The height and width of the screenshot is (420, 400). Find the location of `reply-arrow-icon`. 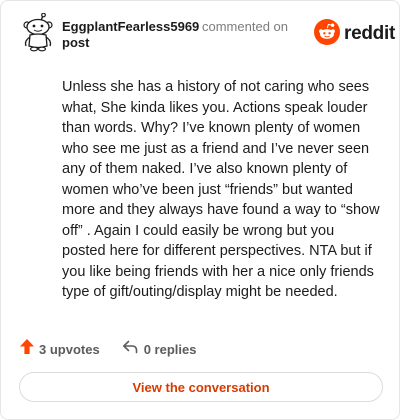

reply-arrow-icon is located at coordinates (130, 349).